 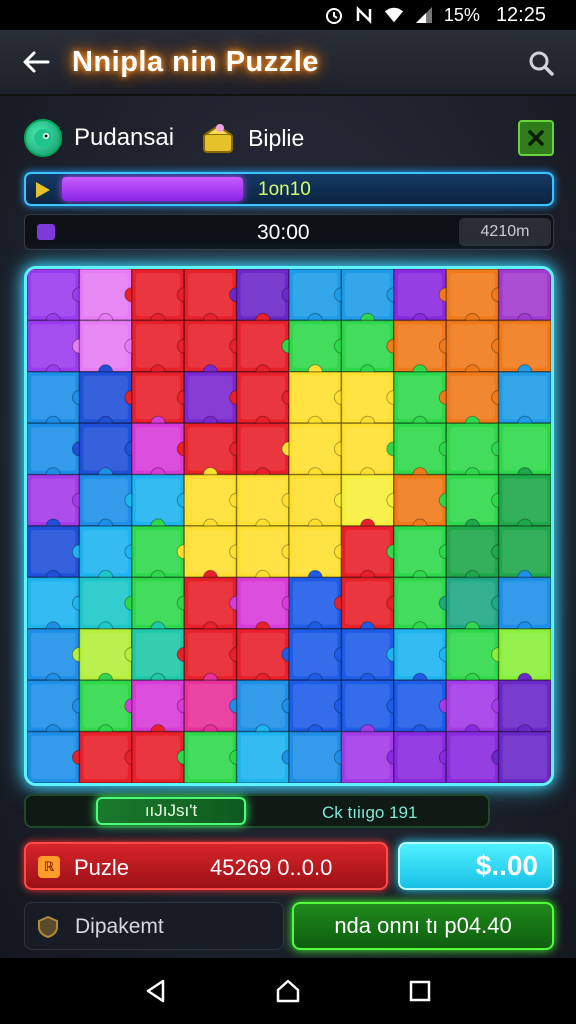 What do you see at coordinates (288, 991) in the screenshot?
I see `nav-home-button` at bounding box center [288, 991].